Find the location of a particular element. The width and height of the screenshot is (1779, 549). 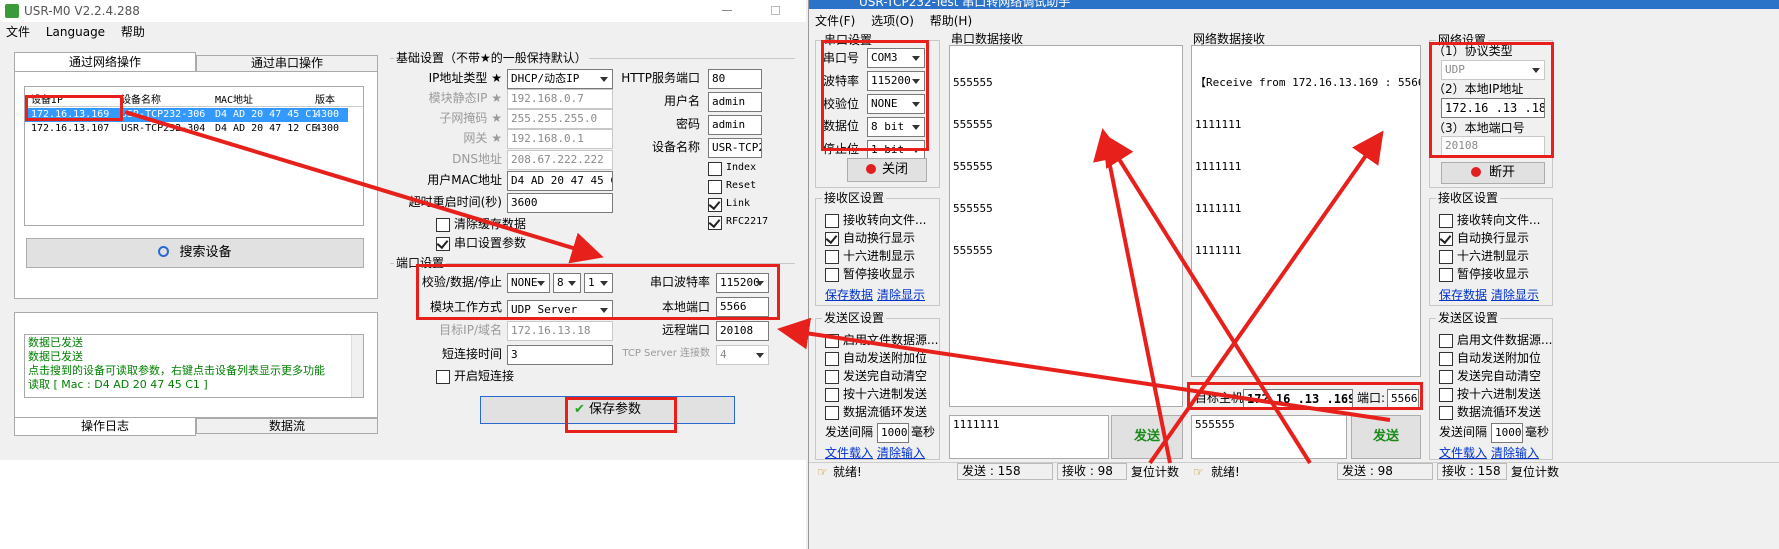

serial-send-button: 发送 is located at coordinates (1147, 437).